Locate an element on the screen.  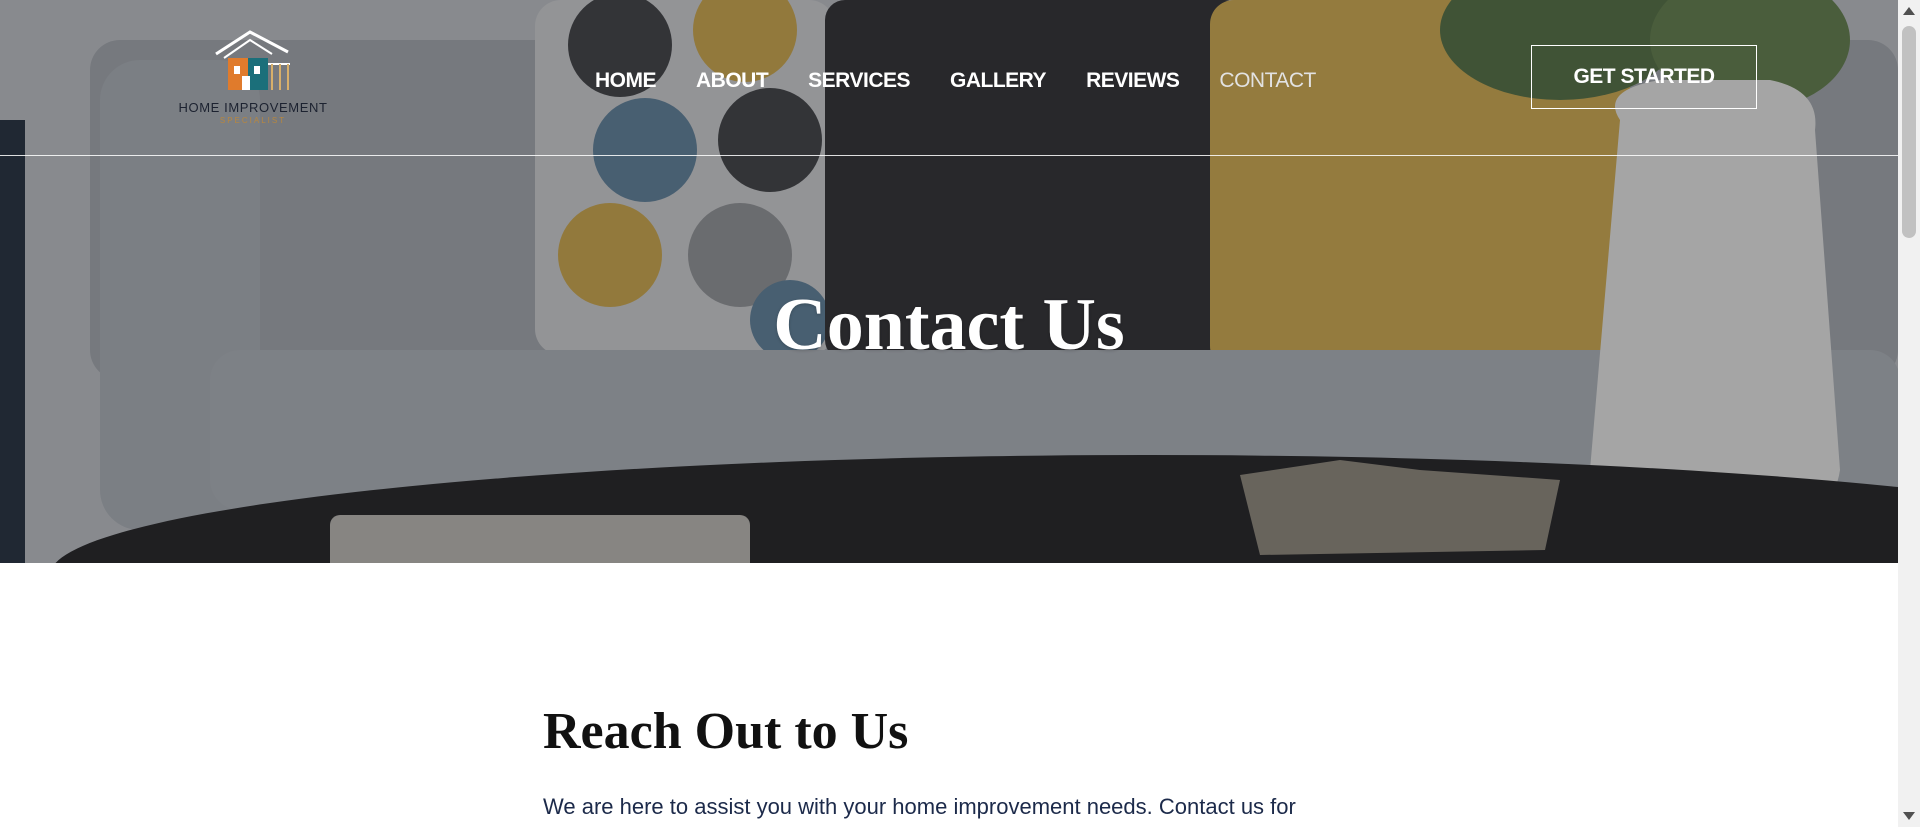
nav-item-home: HOME is located at coordinates (626, 81).